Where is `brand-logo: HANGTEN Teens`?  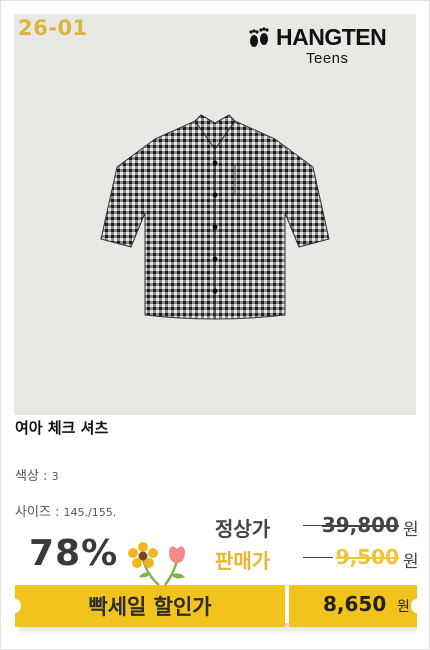 brand-logo: HANGTEN Teens is located at coordinates (326, 47).